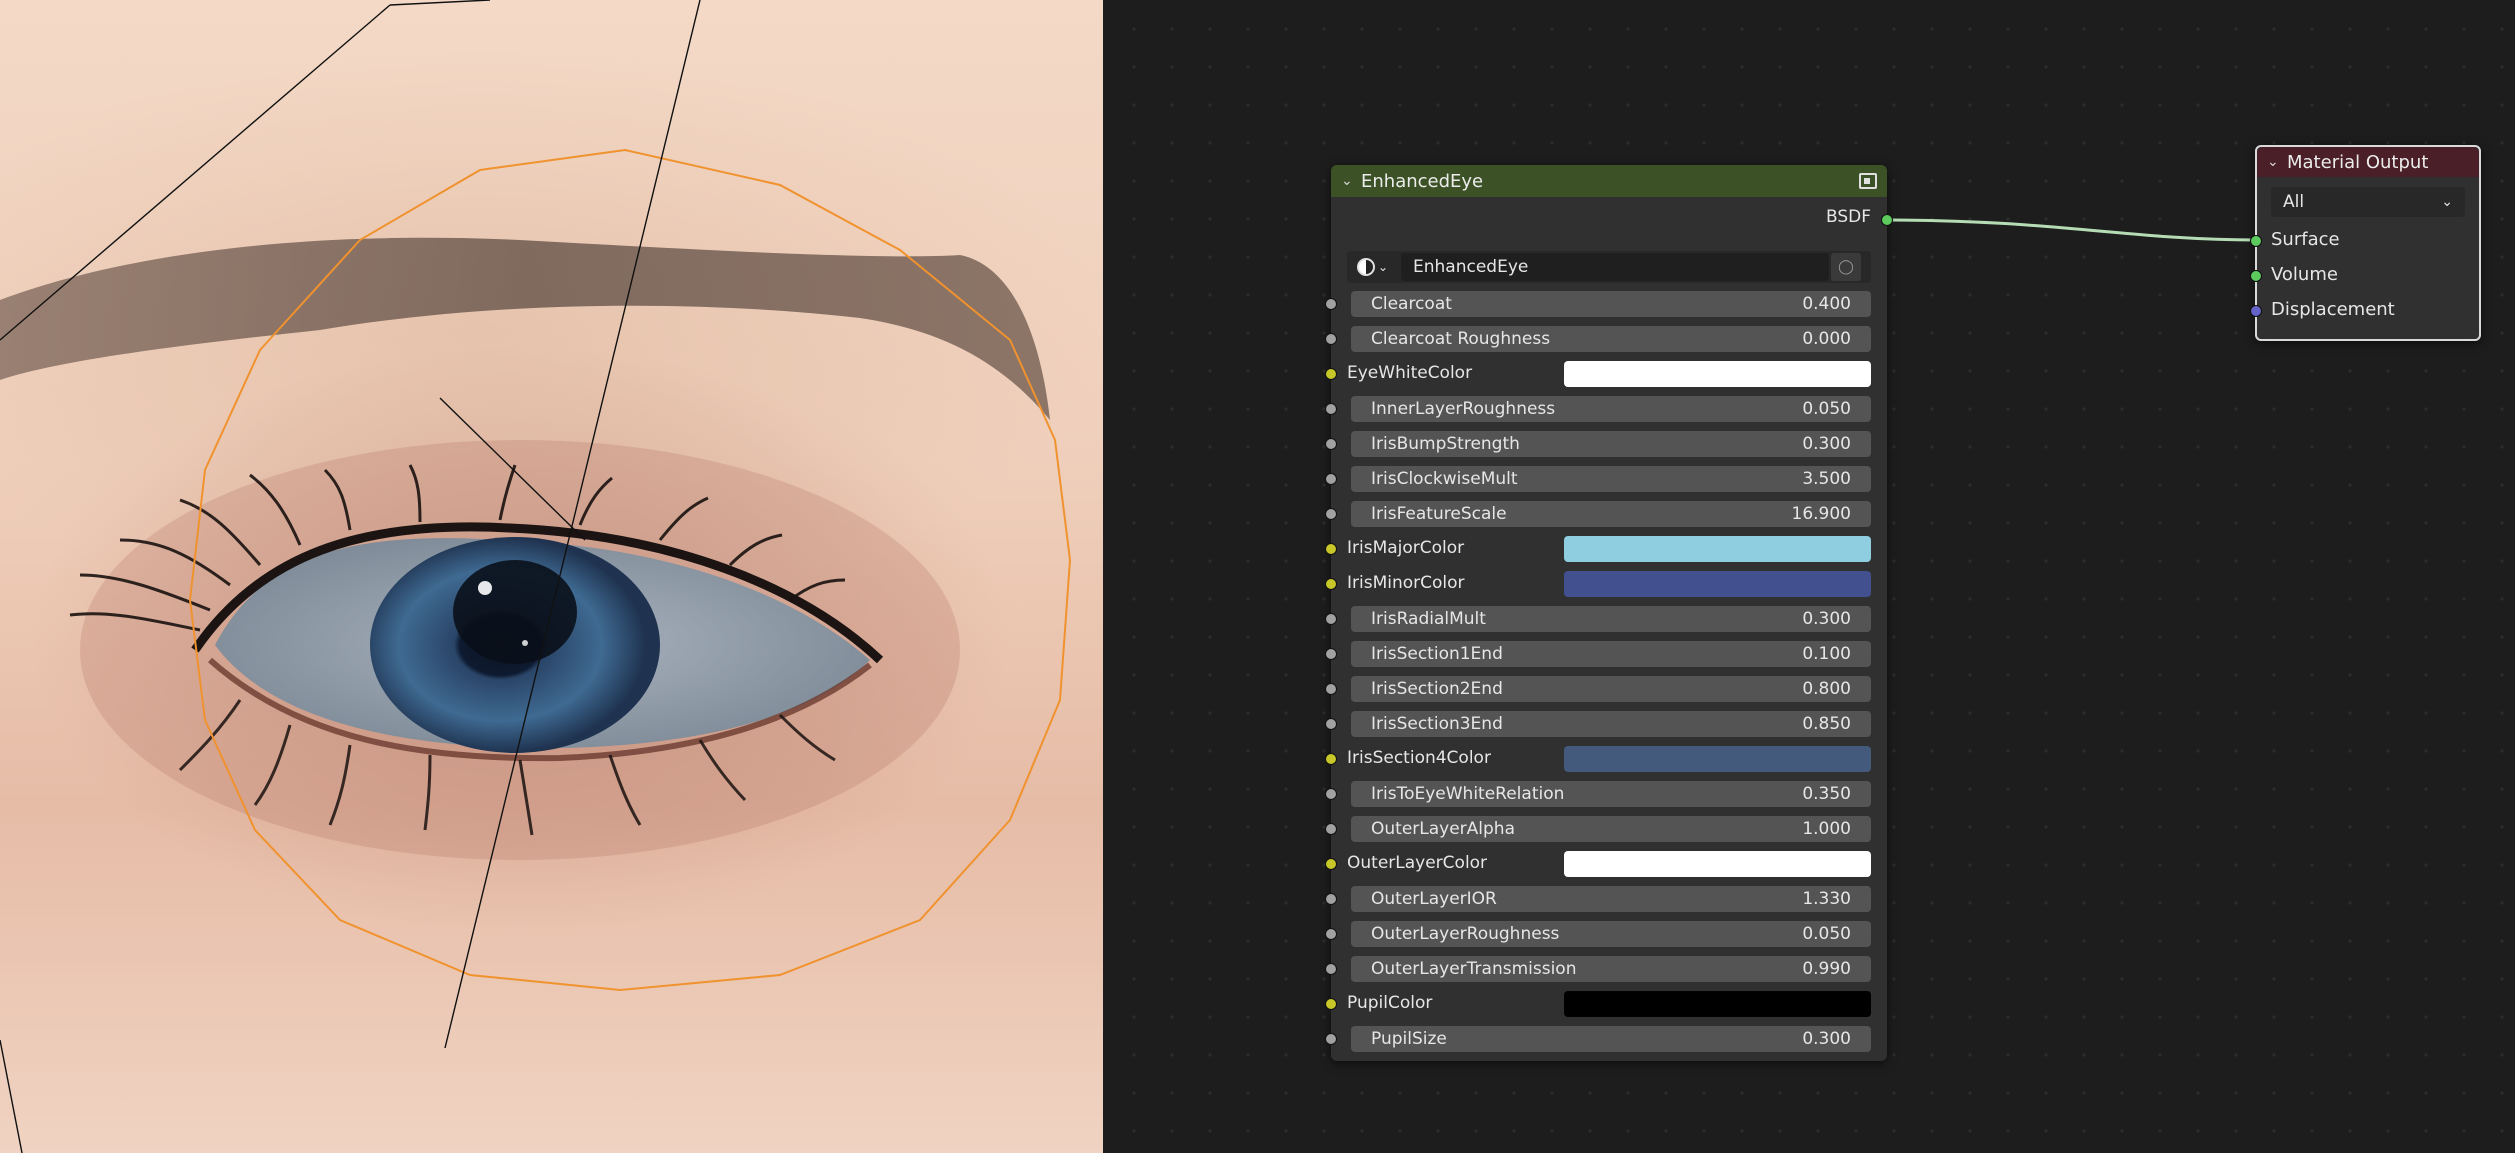  What do you see at coordinates (1331, 1004) in the screenshot?
I see `pupil-color-socket` at bounding box center [1331, 1004].